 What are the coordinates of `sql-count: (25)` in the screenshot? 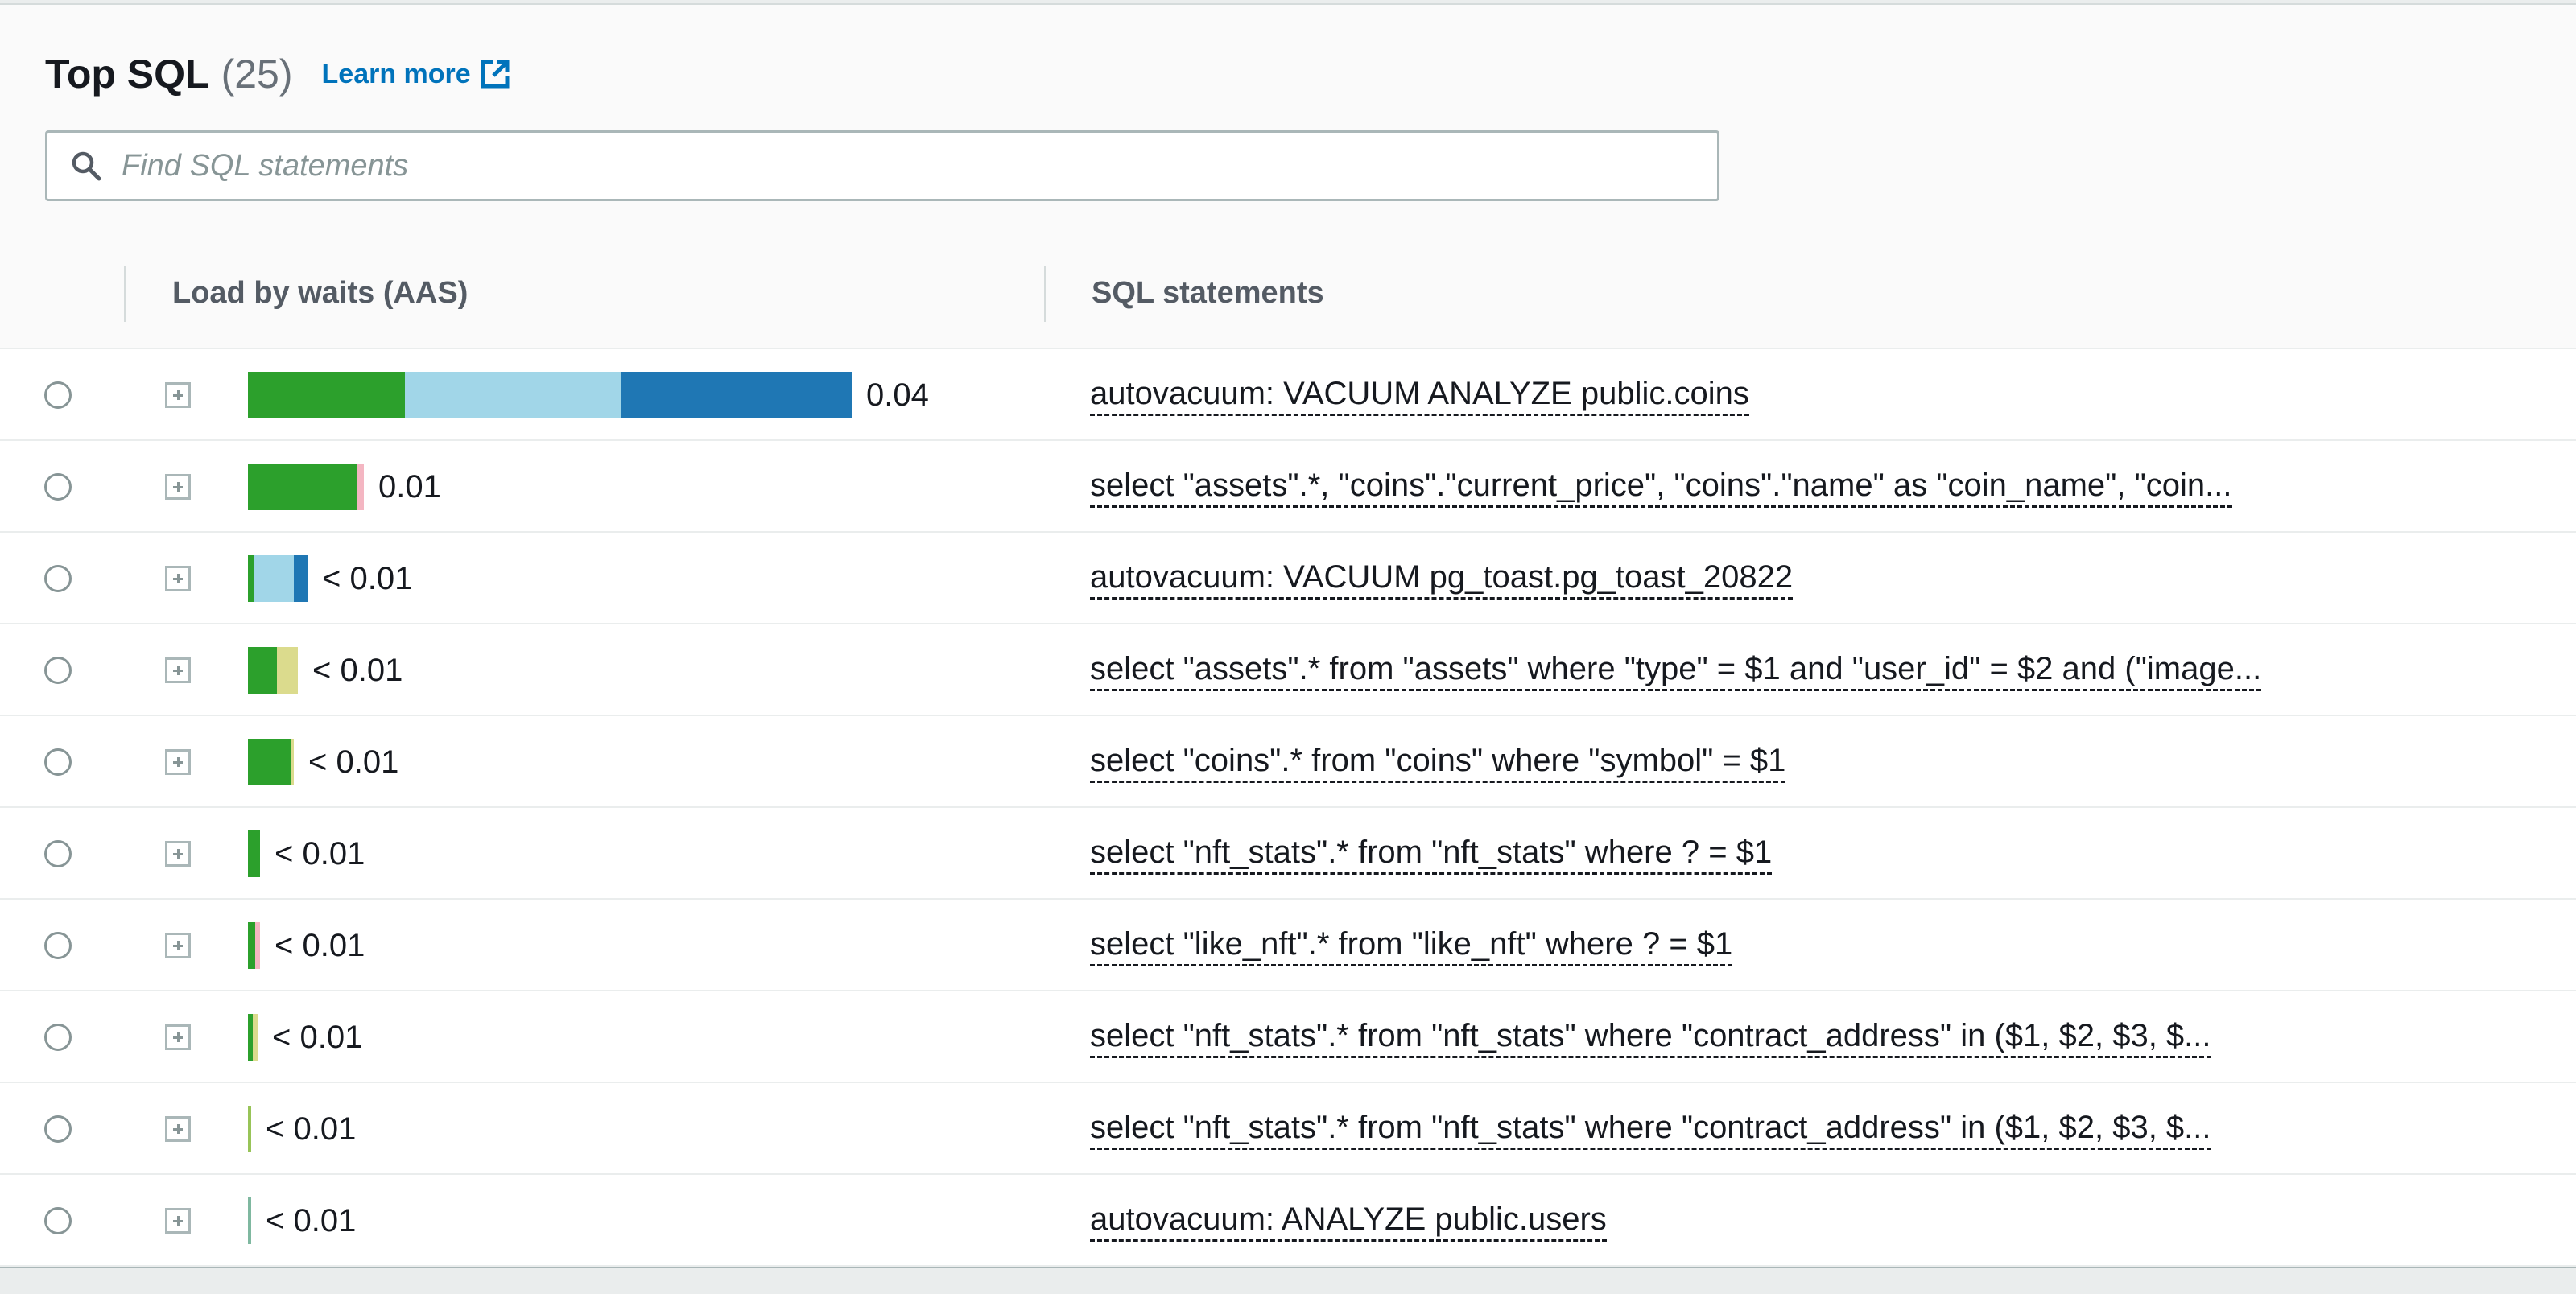 It's located at (257, 74).